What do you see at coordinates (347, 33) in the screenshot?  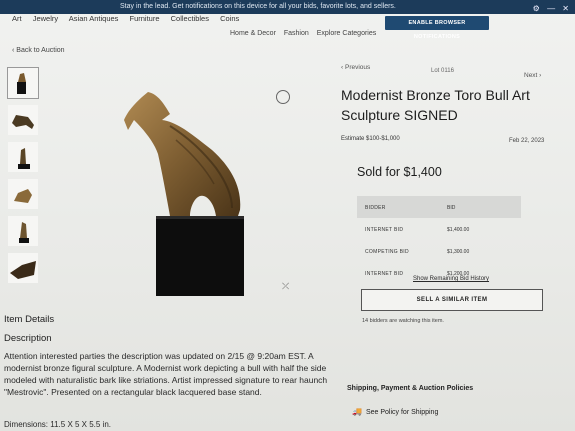 I see `category-explore: Explore Categories` at bounding box center [347, 33].